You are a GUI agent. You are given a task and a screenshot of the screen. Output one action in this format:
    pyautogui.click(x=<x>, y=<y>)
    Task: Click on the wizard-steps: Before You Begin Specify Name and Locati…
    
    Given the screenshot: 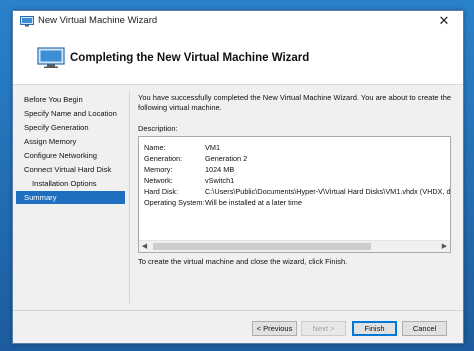 What is the action you would take?
    pyautogui.click(x=69, y=194)
    